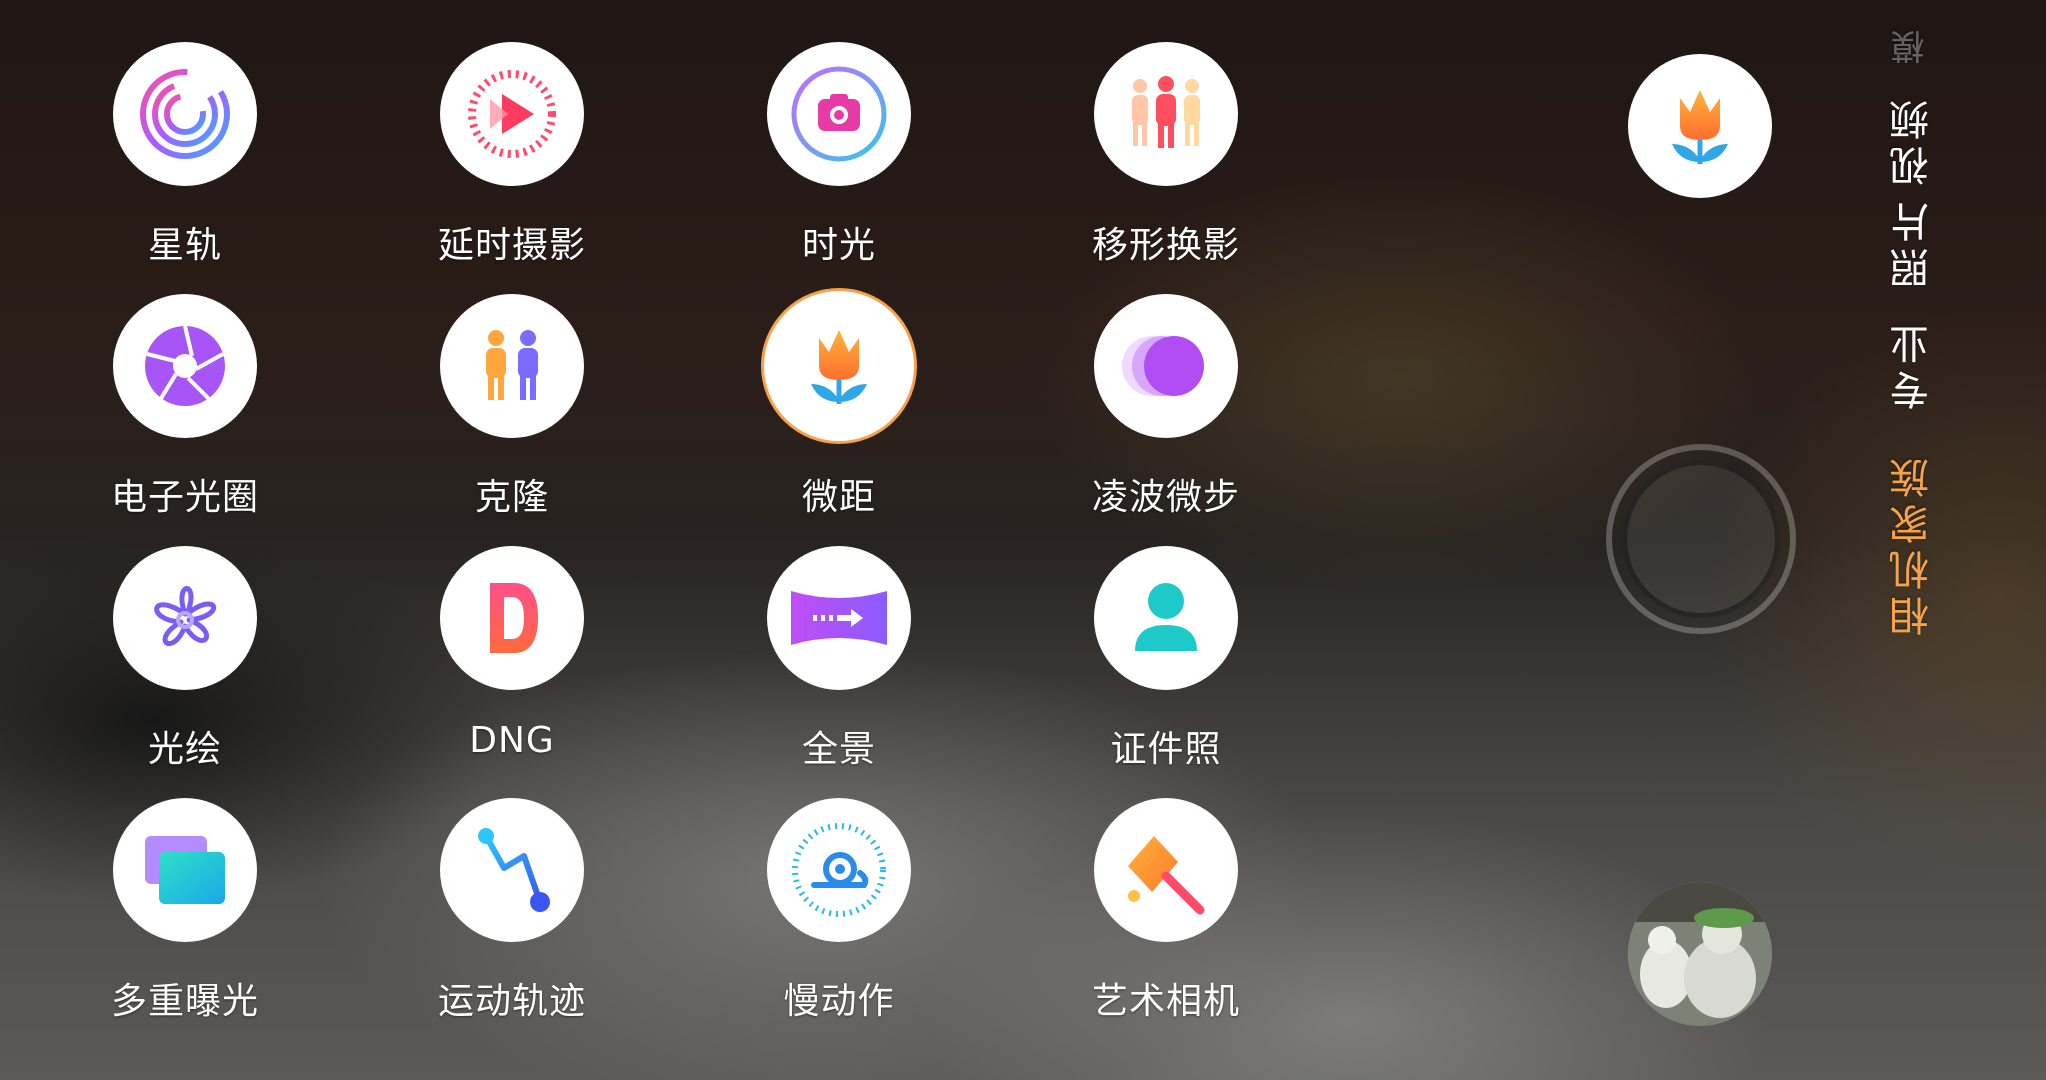 The height and width of the screenshot is (1080, 2046). I want to click on mode-art-camera: 艺术相机, so click(1166, 911).